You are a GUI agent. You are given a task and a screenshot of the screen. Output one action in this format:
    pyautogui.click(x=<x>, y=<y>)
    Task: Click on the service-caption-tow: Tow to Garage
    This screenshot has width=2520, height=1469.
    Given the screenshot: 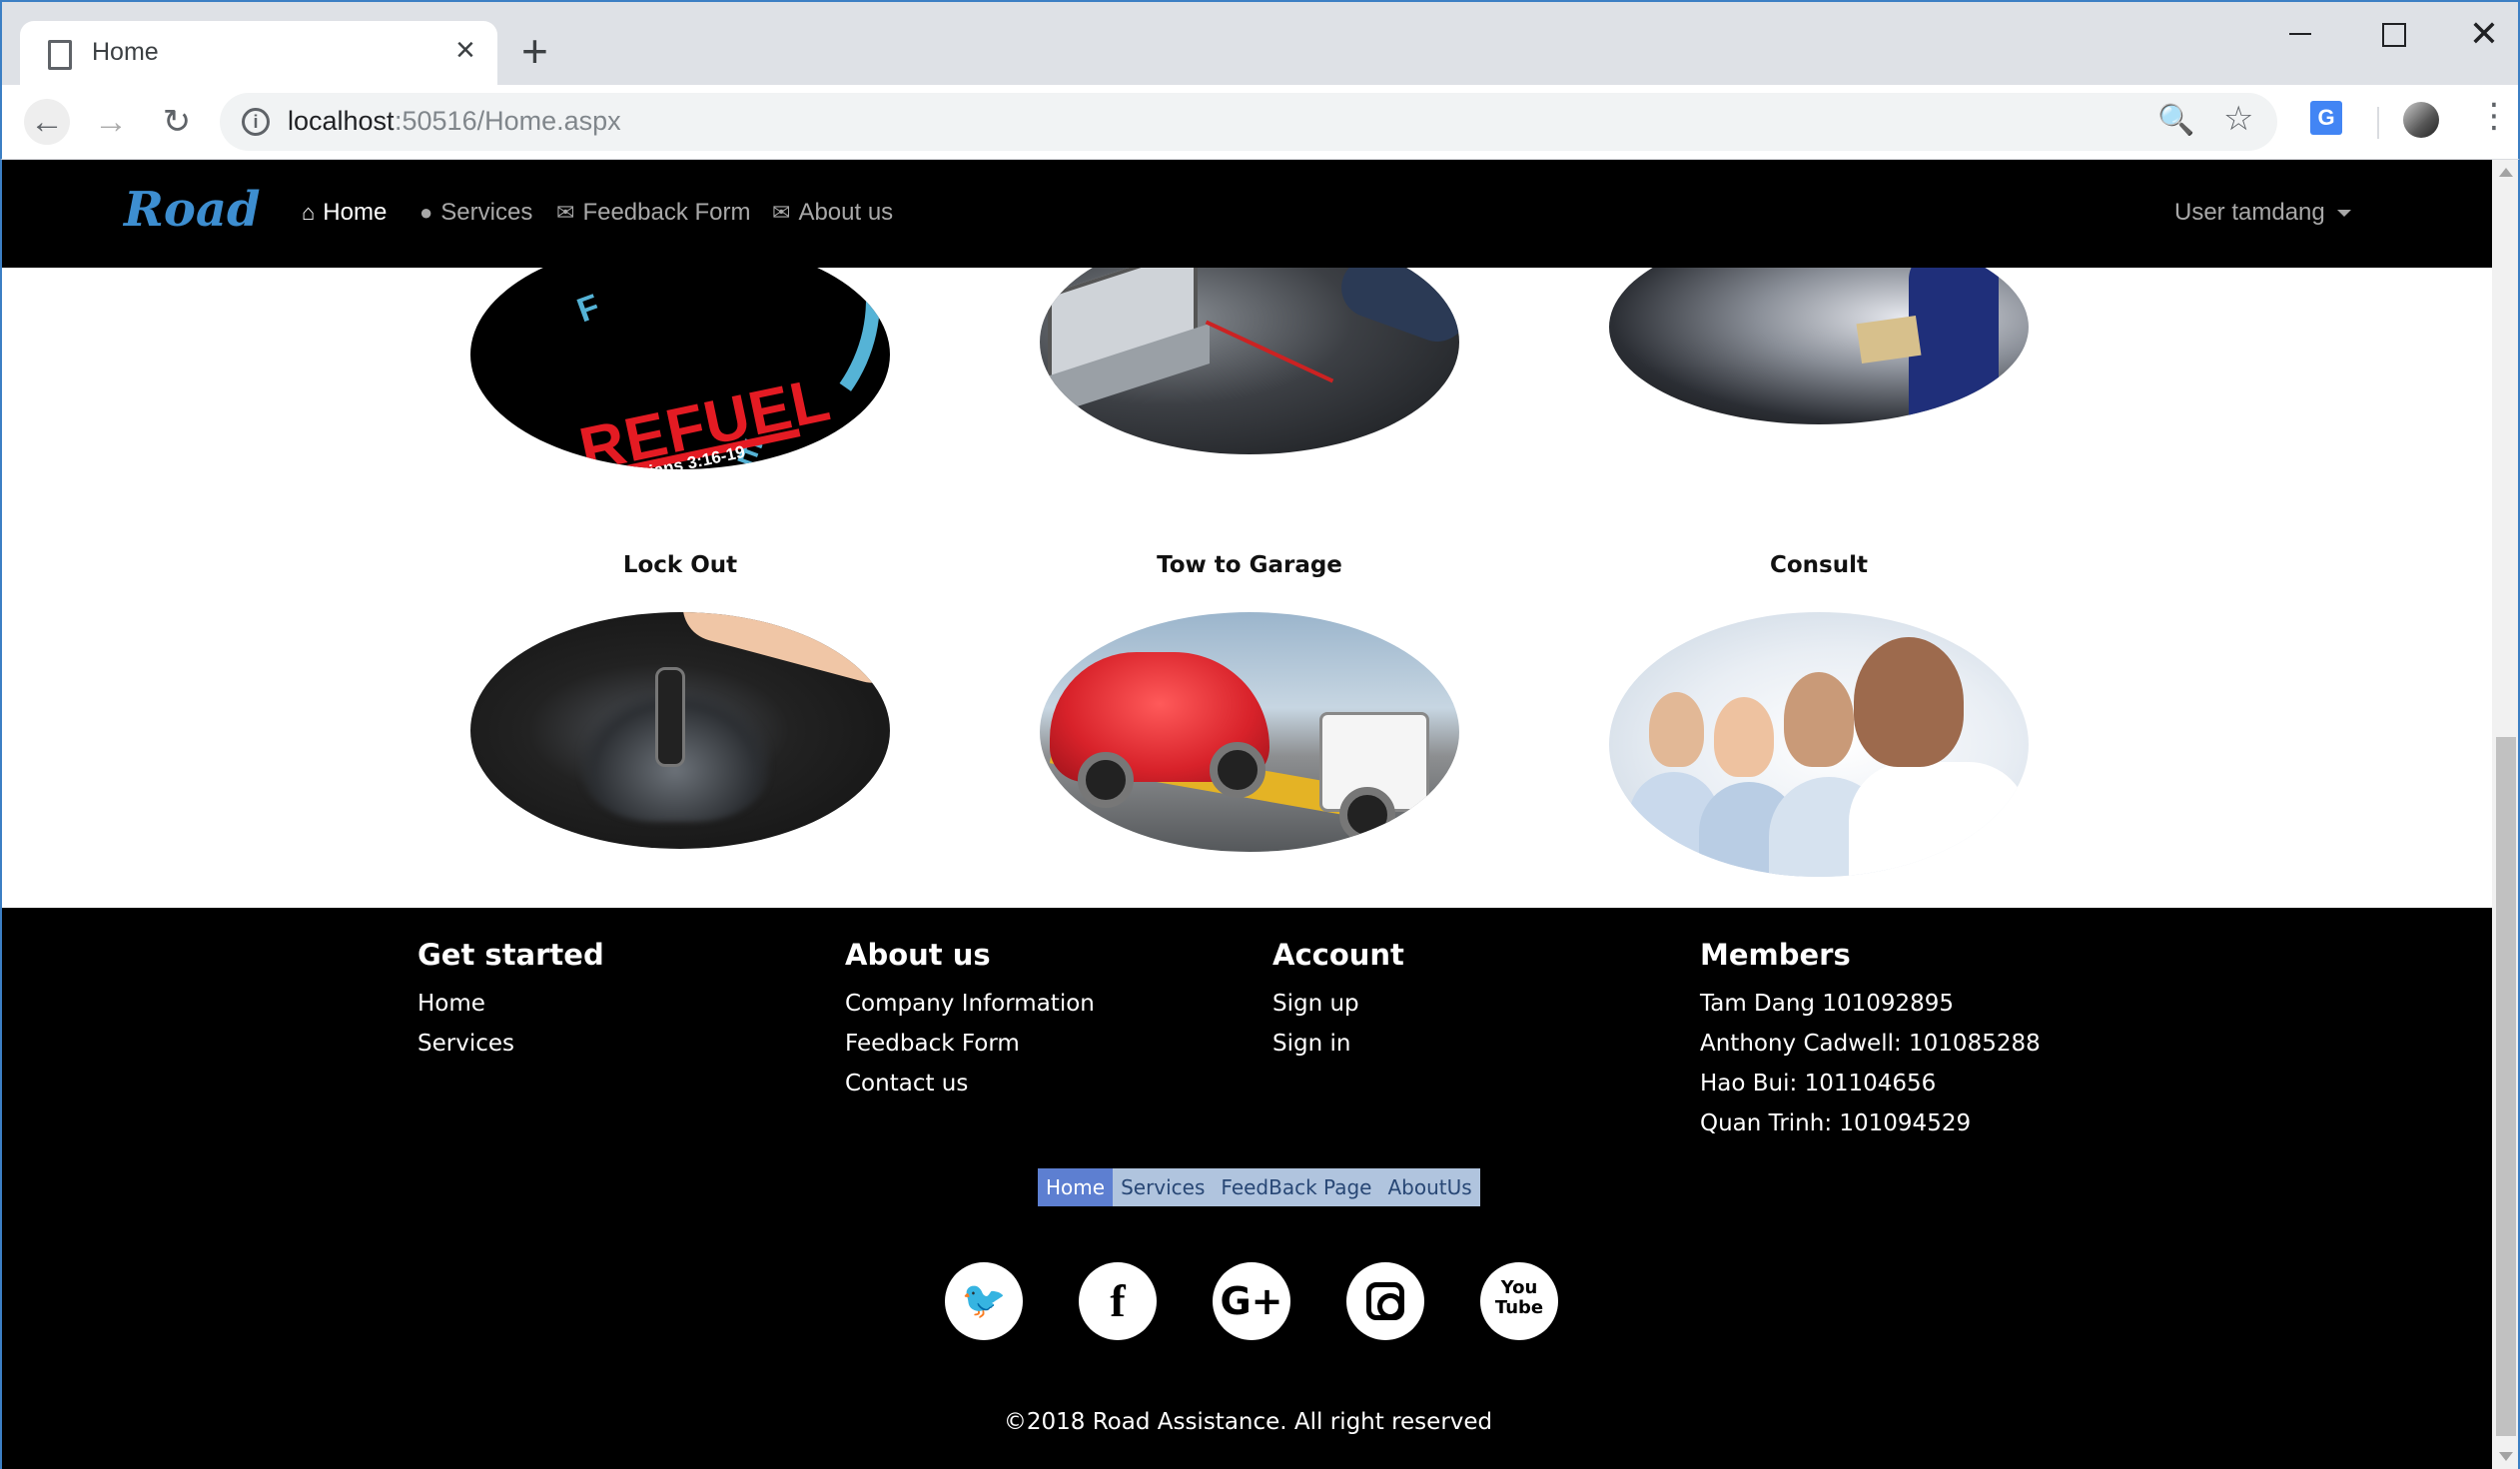 What is the action you would take?
    pyautogui.click(x=1249, y=565)
    